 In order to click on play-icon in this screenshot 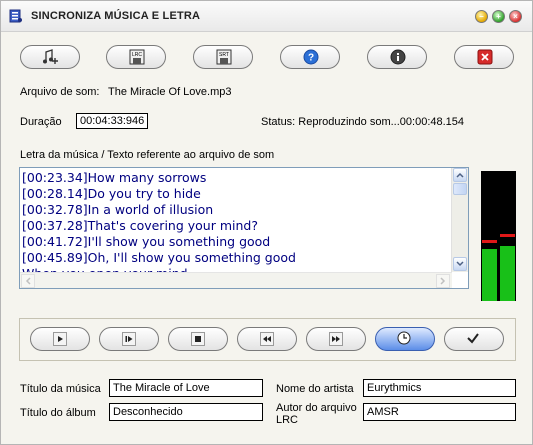, I will do `click(60, 339)`.